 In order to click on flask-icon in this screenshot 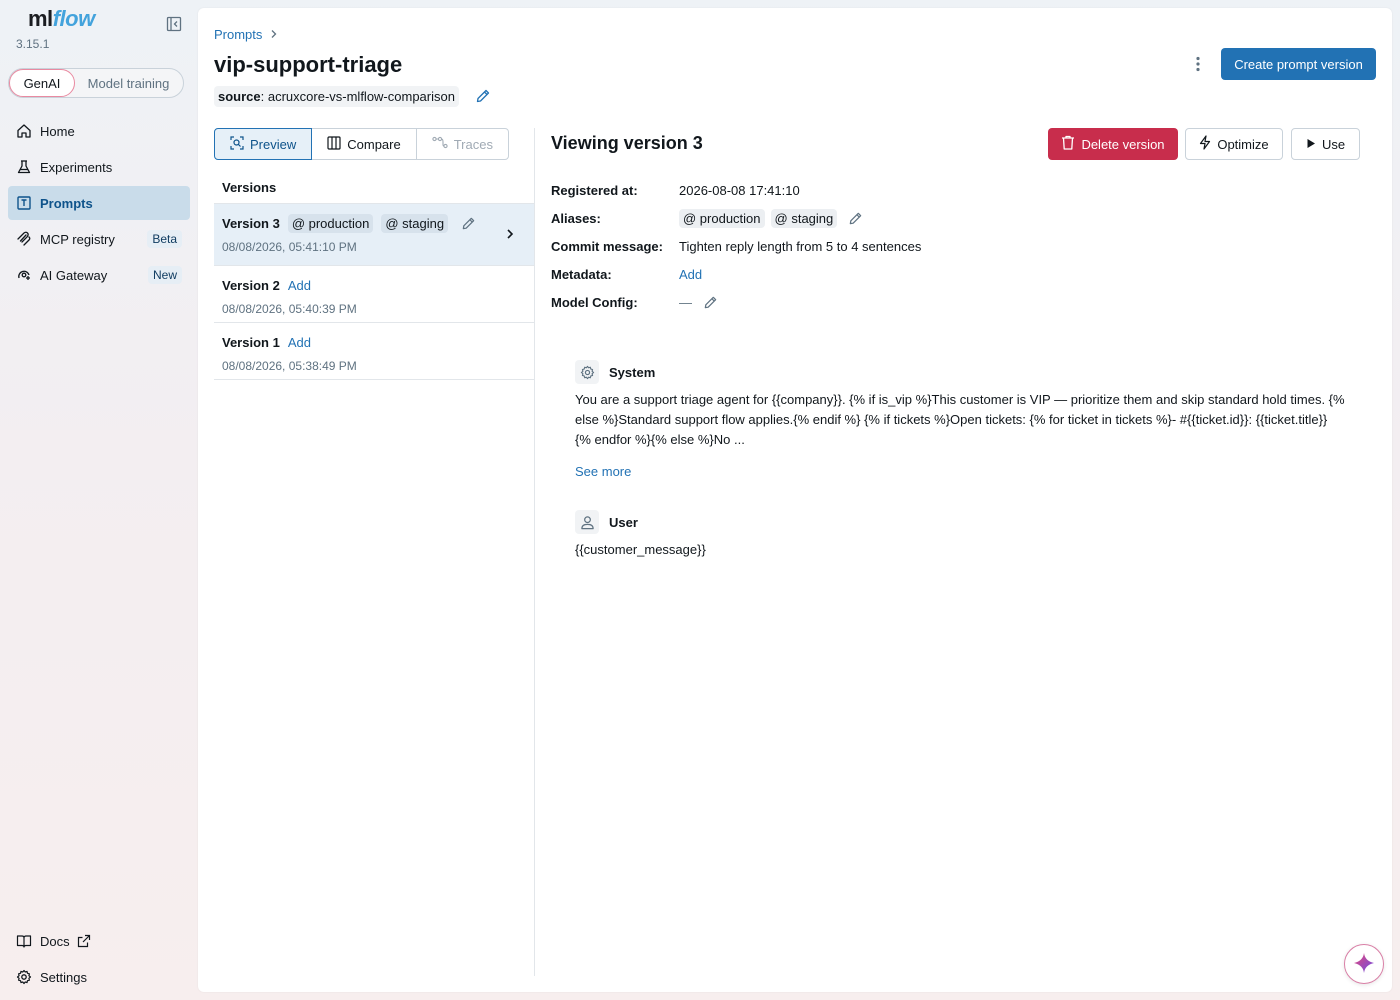, I will do `click(24, 167)`.